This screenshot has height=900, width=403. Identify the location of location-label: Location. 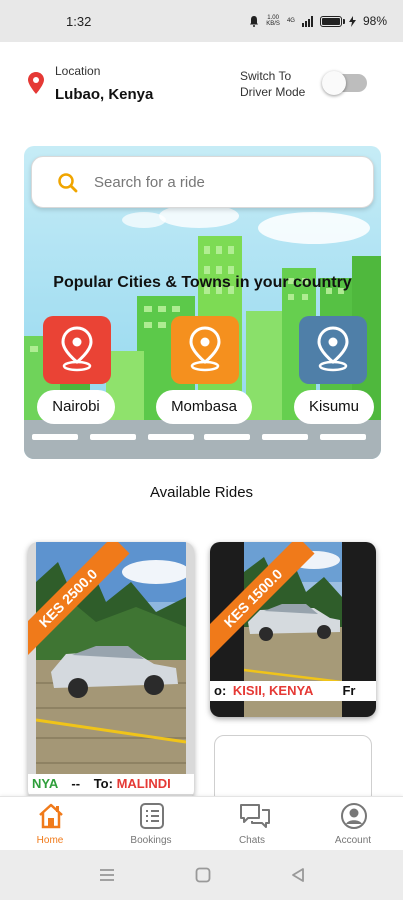
(78, 71).